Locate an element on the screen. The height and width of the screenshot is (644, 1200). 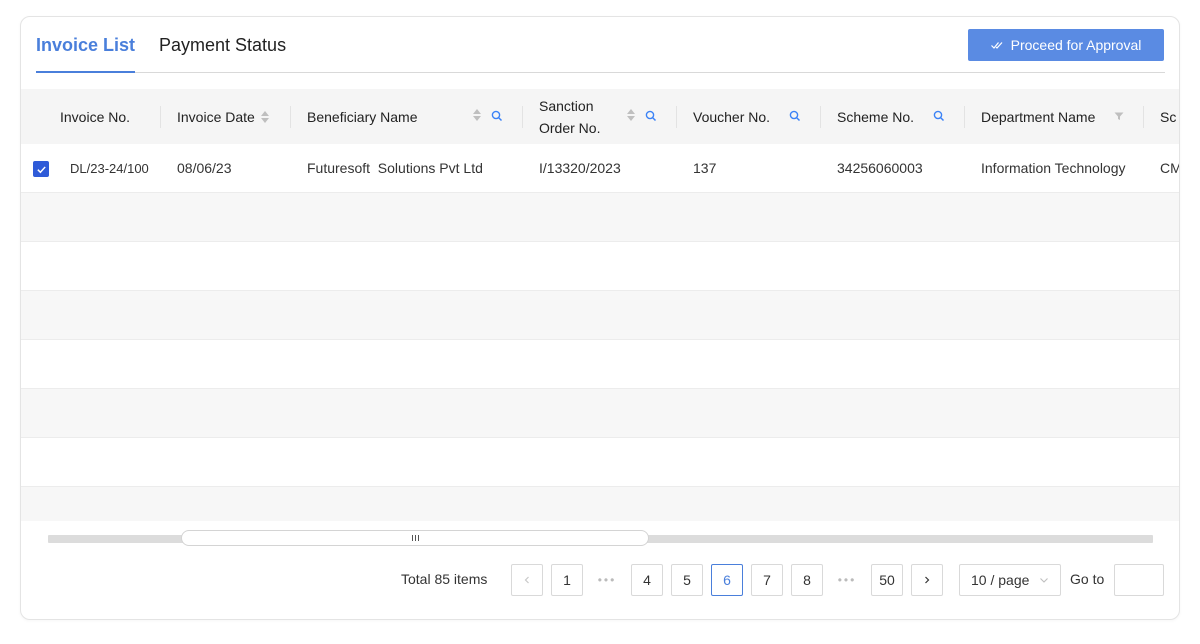
col-voucher-no: Voucher No. is located at coordinates (731, 116).